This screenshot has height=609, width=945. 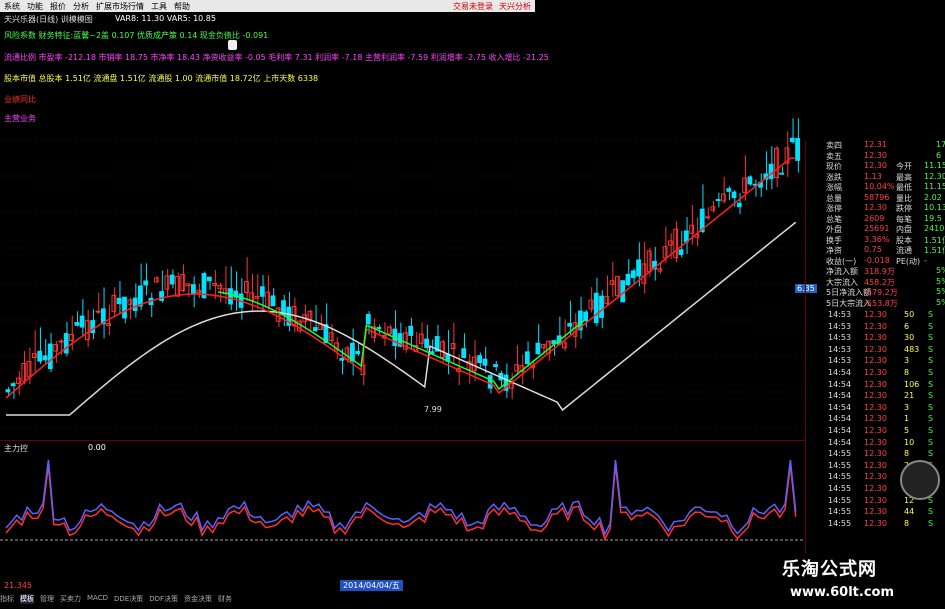 I want to click on quote-row: 收益(一) -0.018 PE(动) -, so click(x=875, y=261).